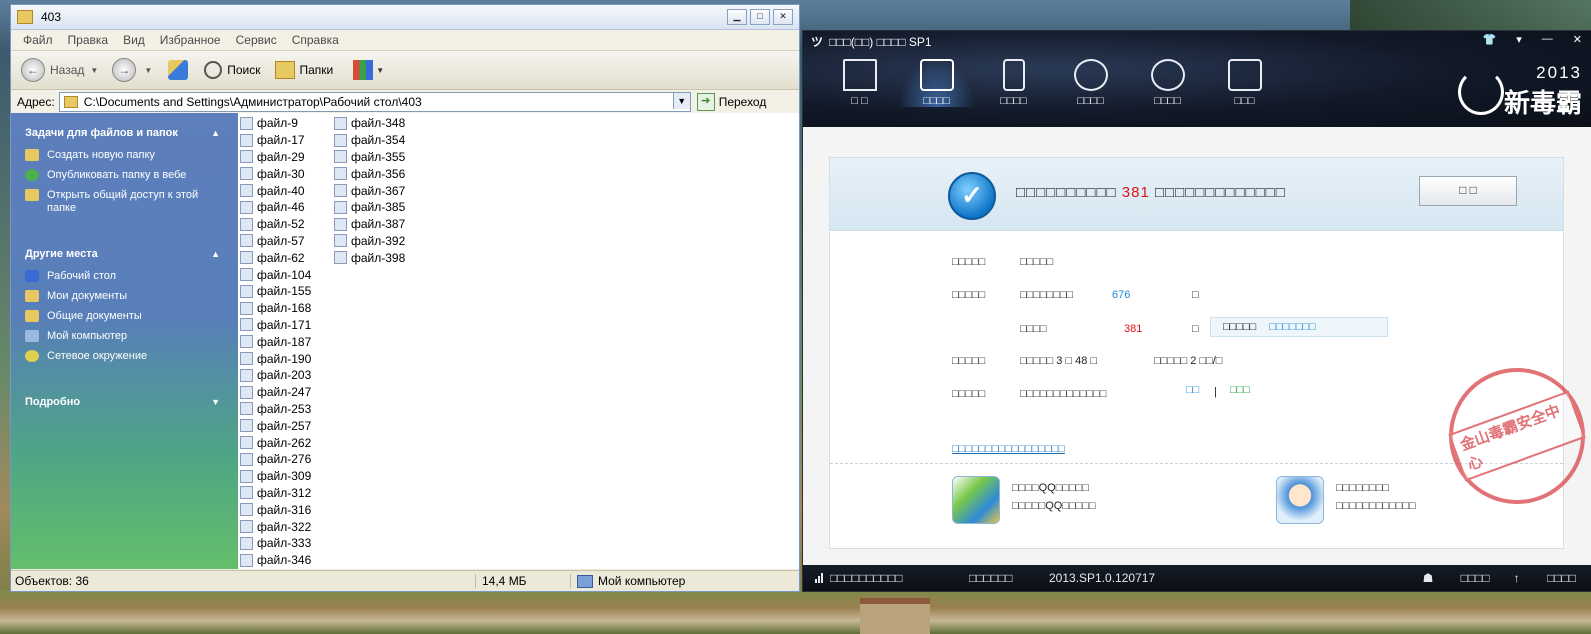 The image size is (1591, 634). What do you see at coordinates (190, 40) in the screenshot?
I see `menu-favorites: Избранное` at bounding box center [190, 40].